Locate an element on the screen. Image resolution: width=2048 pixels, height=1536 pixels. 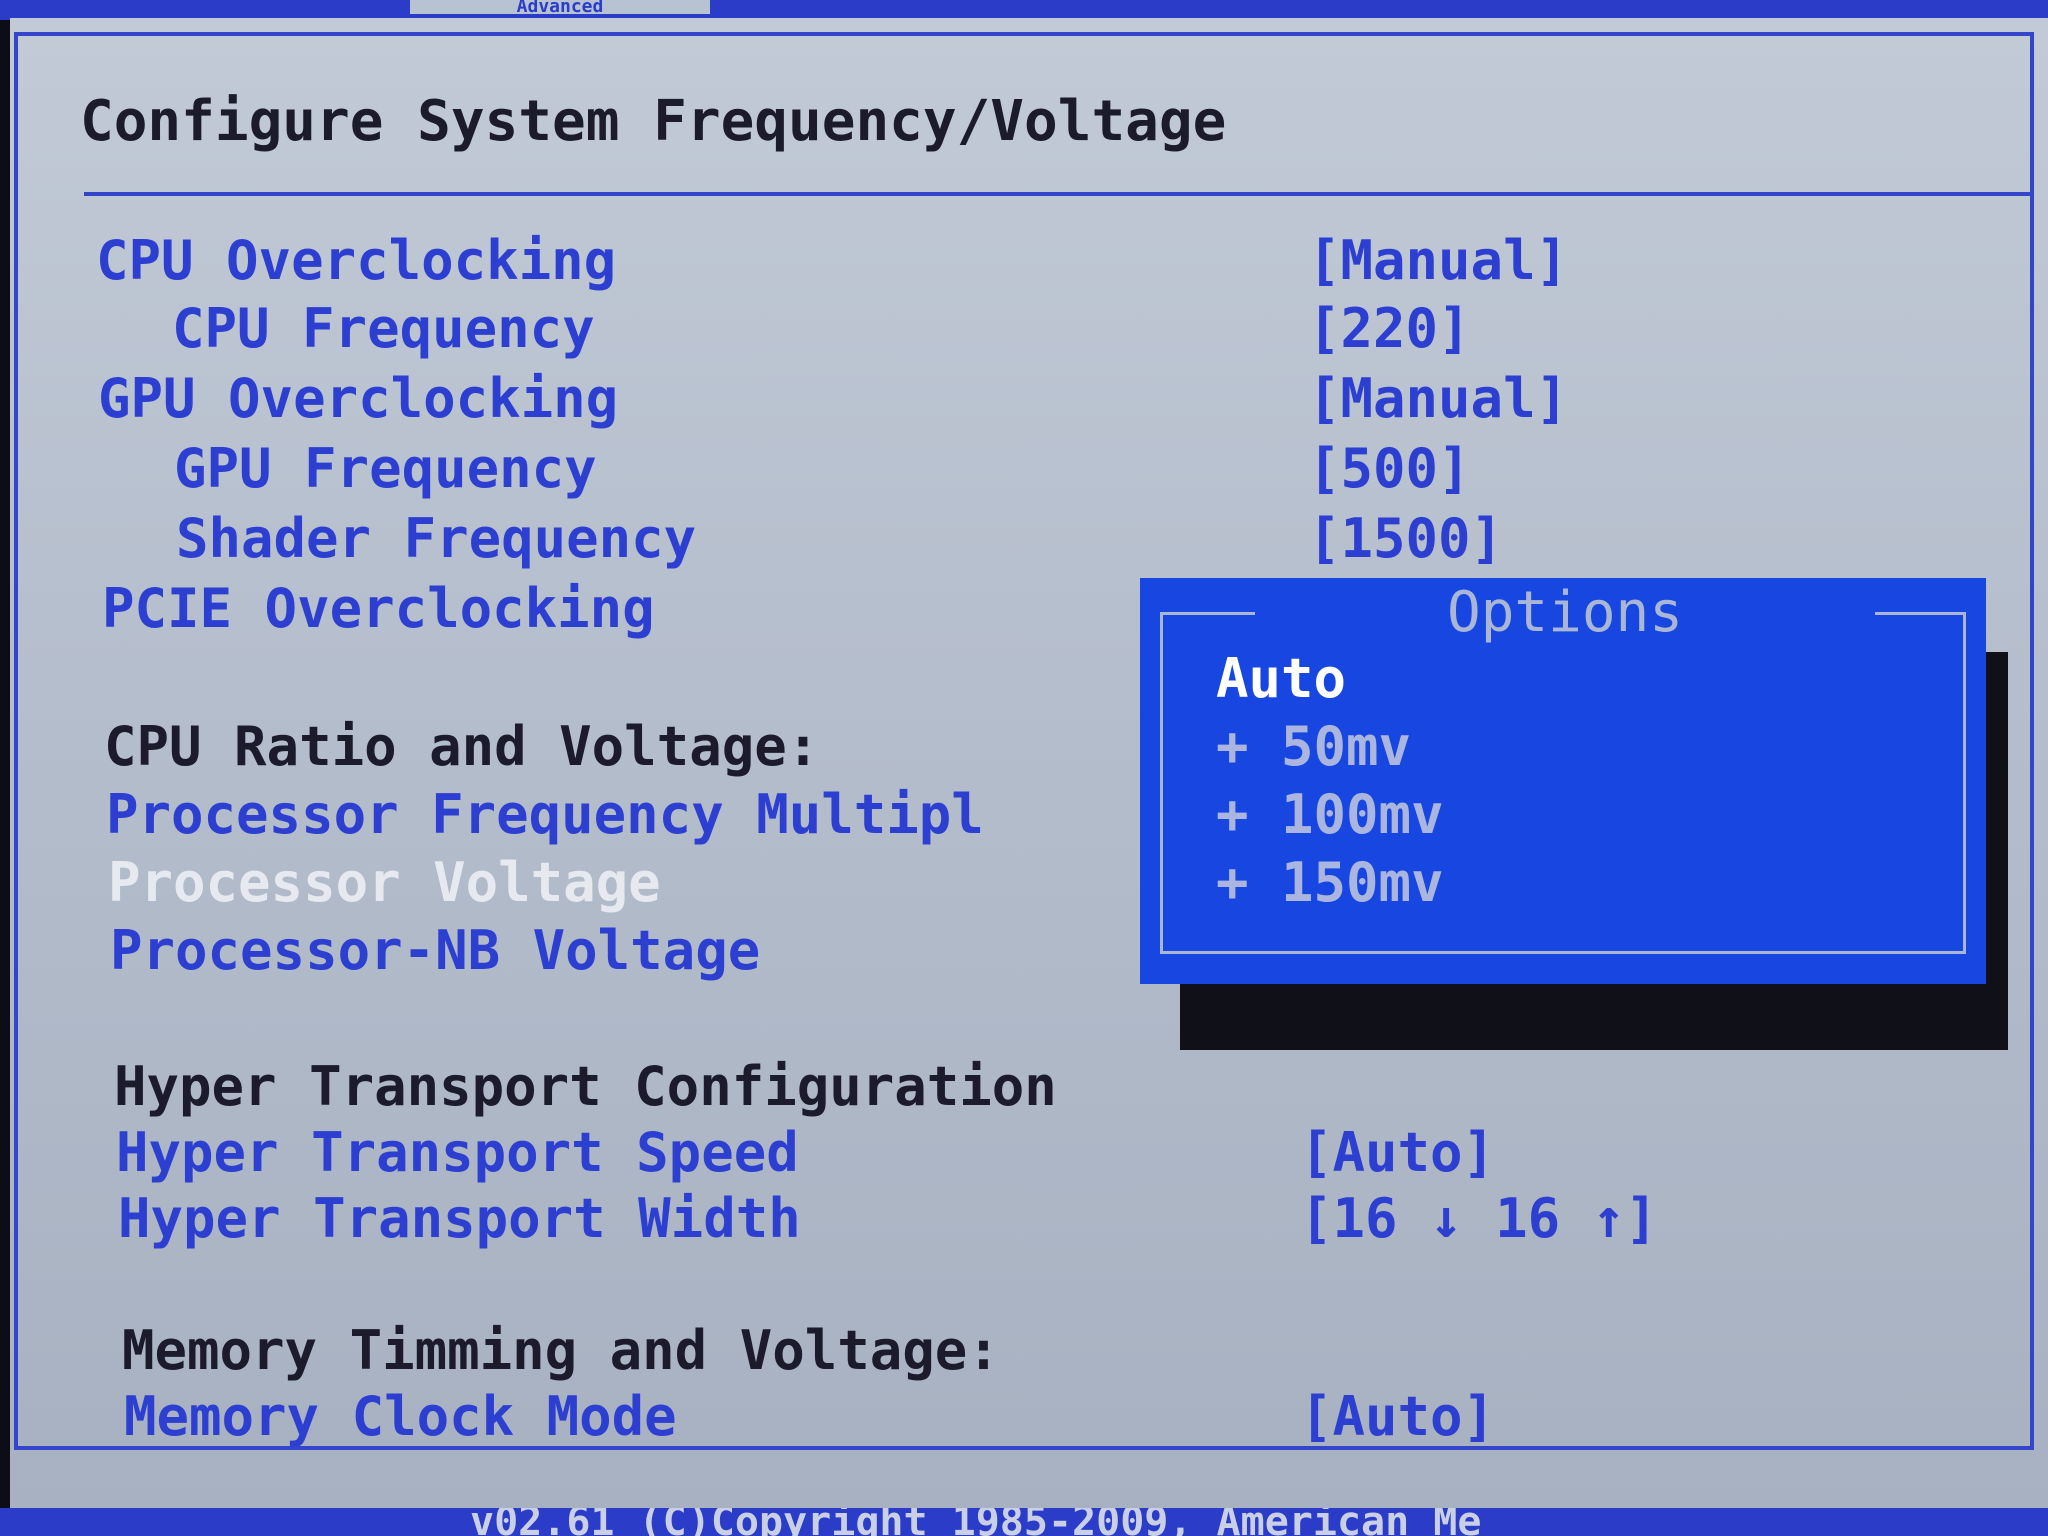
tab-advanced: Advanced is located at coordinates (560, 7).